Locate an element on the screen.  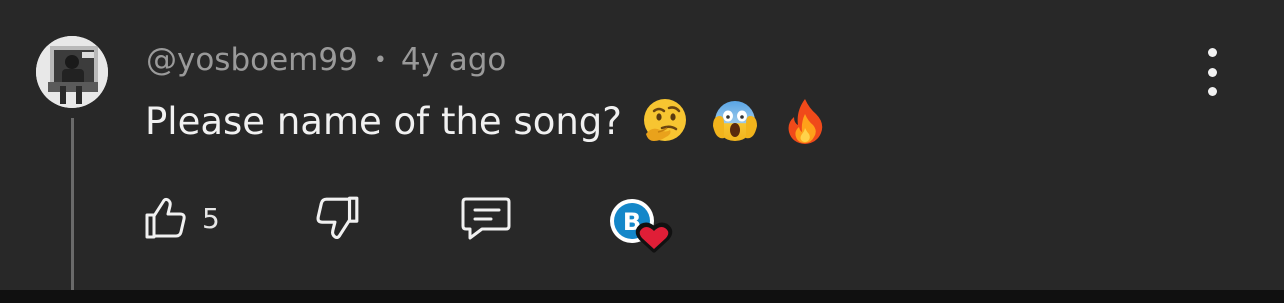
creator-heart-badge: B is located at coordinates (640, 224).